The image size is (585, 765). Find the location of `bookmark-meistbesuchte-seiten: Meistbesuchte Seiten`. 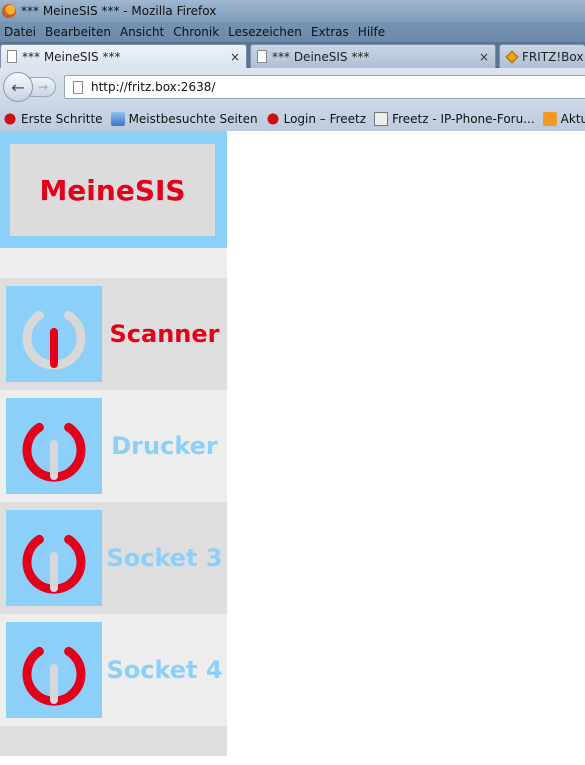

bookmark-meistbesuchte-seiten: Meistbesuchte Seiten is located at coordinates (184, 118).